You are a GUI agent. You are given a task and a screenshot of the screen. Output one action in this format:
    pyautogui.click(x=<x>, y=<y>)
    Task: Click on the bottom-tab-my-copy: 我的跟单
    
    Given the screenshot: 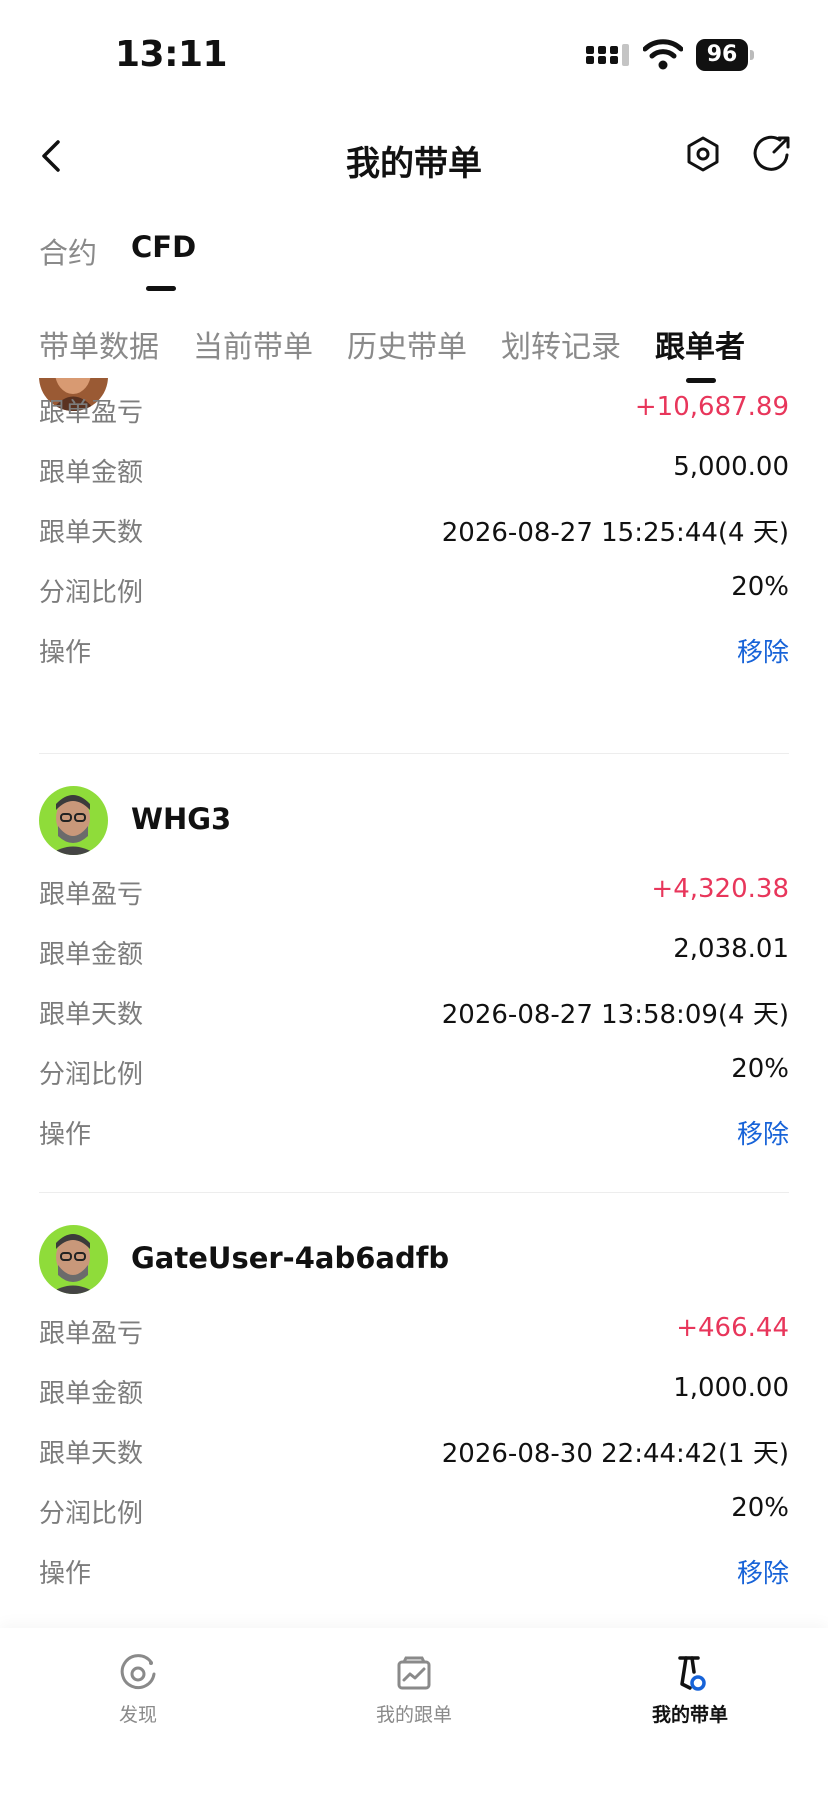 What is the action you would take?
    pyautogui.click(x=414, y=1690)
    